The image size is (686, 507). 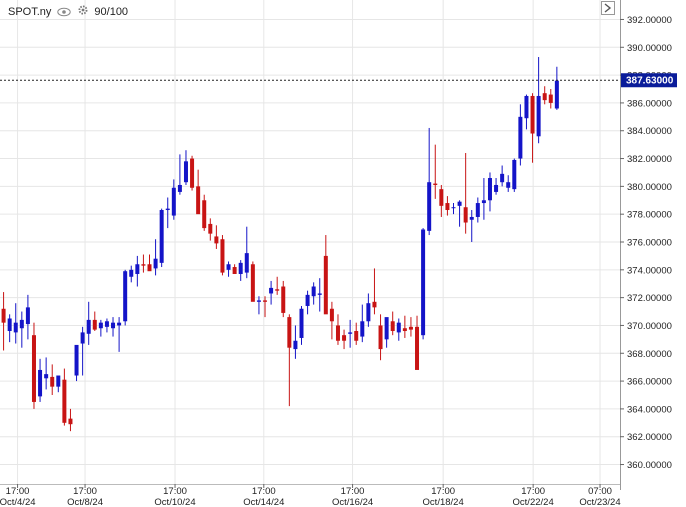 What do you see at coordinates (620, 245) in the screenshot?
I see `price-axis-border` at bounding box center [620, 245].